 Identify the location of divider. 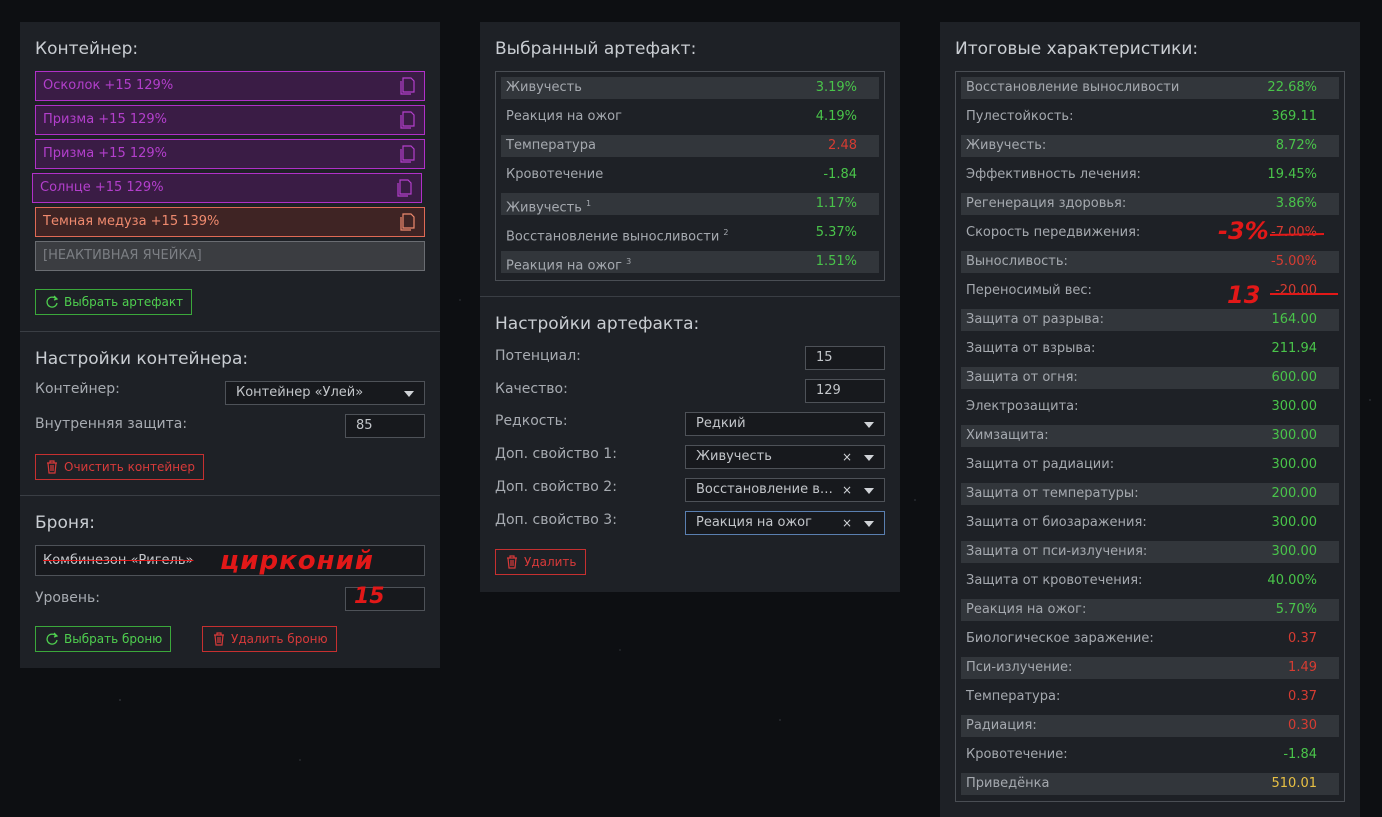
(230, 331).